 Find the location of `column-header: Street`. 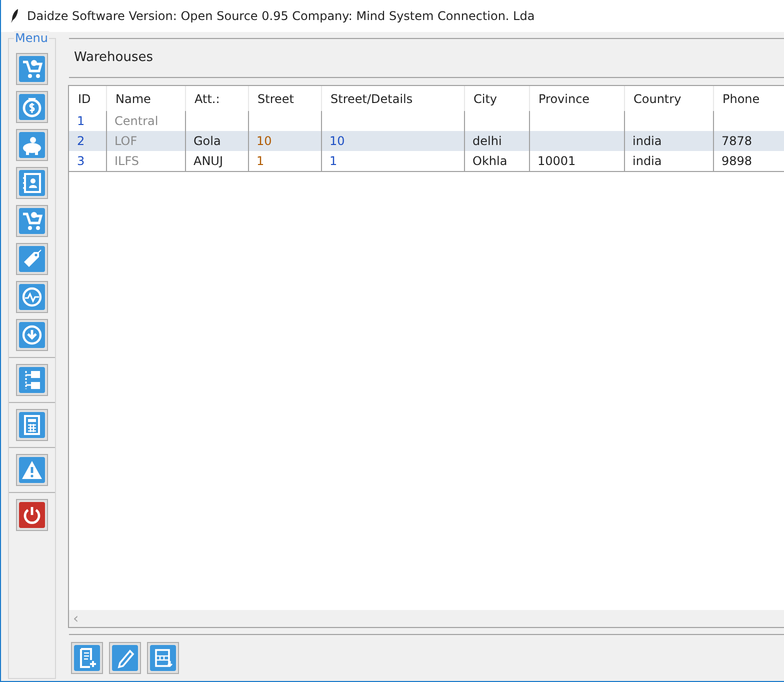

column-header: Street is located at coordinates (284, 98).